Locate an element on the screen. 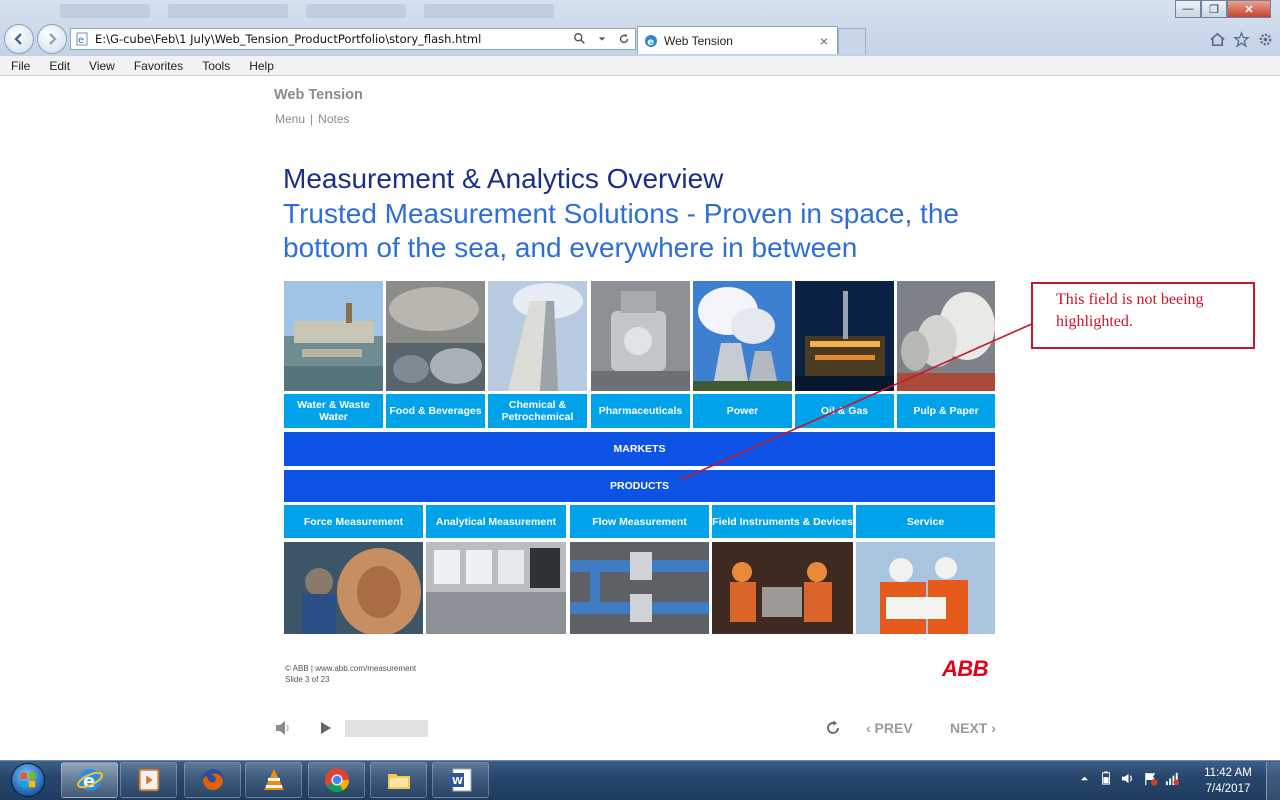 Image resolution: width=1280 pixels, height=800 pixels. market-tile-chemical: Chemical & Petrochemical is located at coordinates (537, 411).